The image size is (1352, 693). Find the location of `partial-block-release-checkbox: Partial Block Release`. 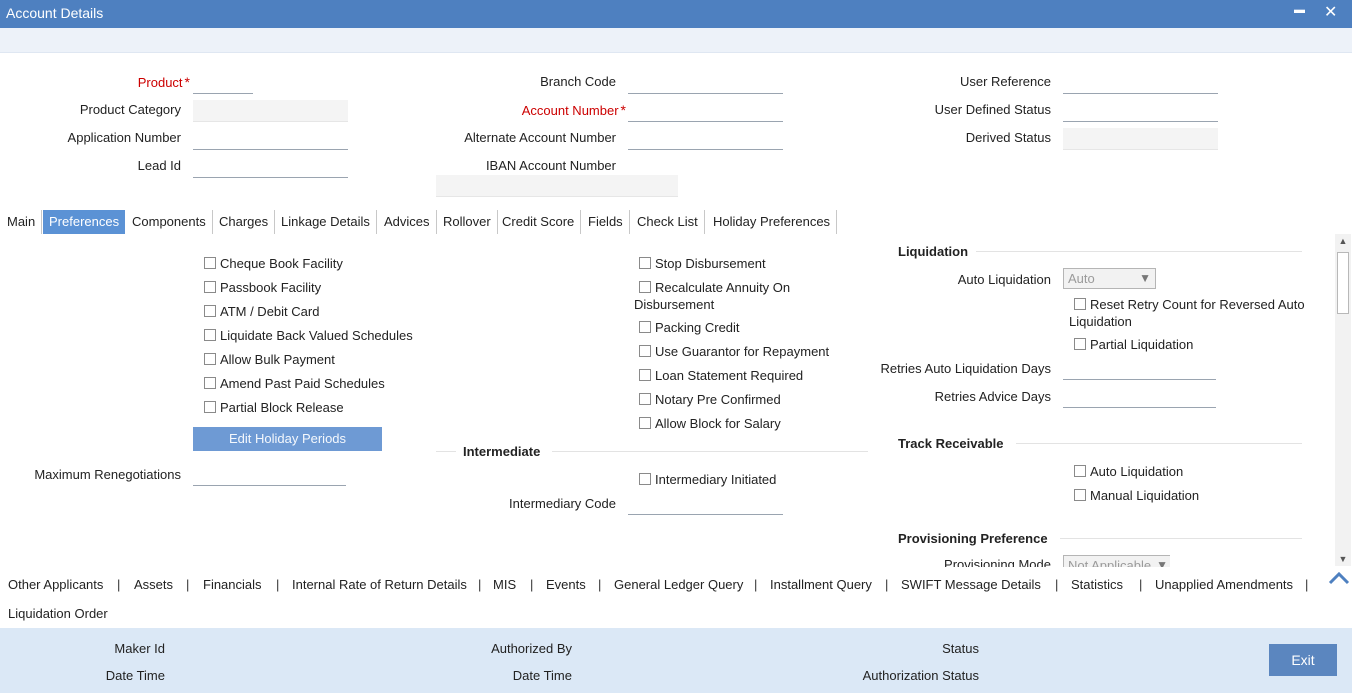

partial-block-release-checkbox: Partial Block Release is located at coordinates (274, 408).